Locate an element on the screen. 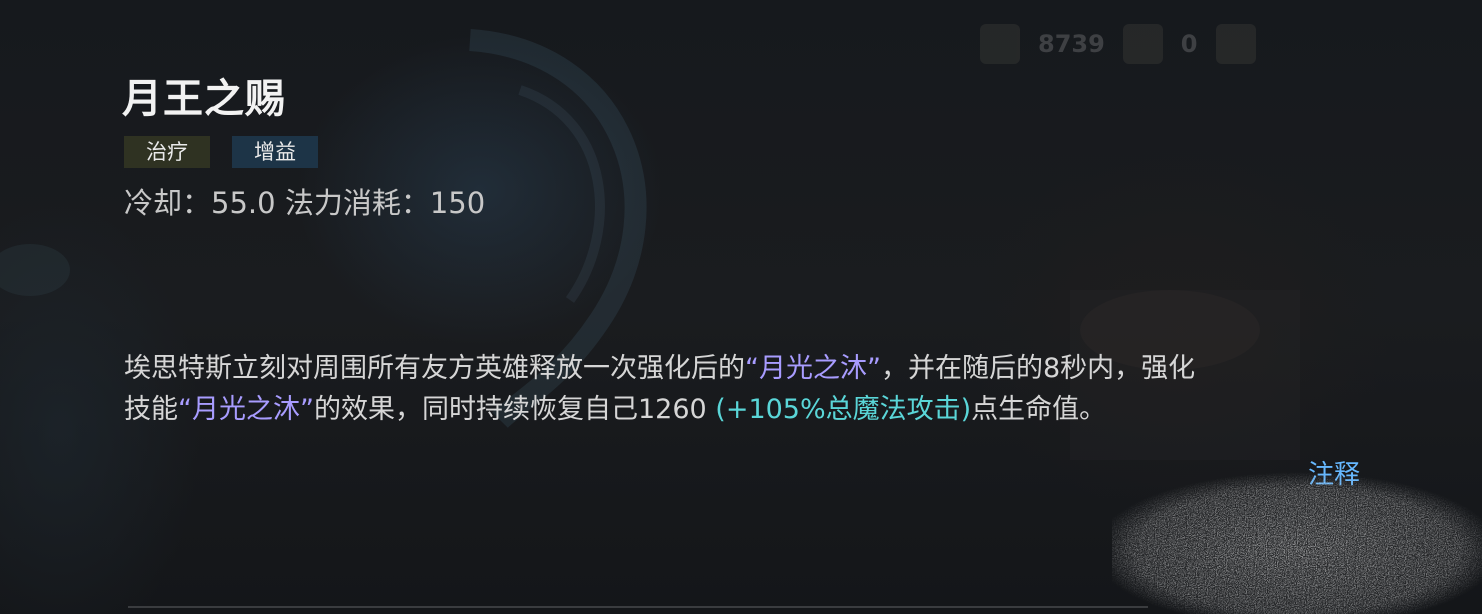  cooldown-label: 冷却： is located at coordinates (168, 203).